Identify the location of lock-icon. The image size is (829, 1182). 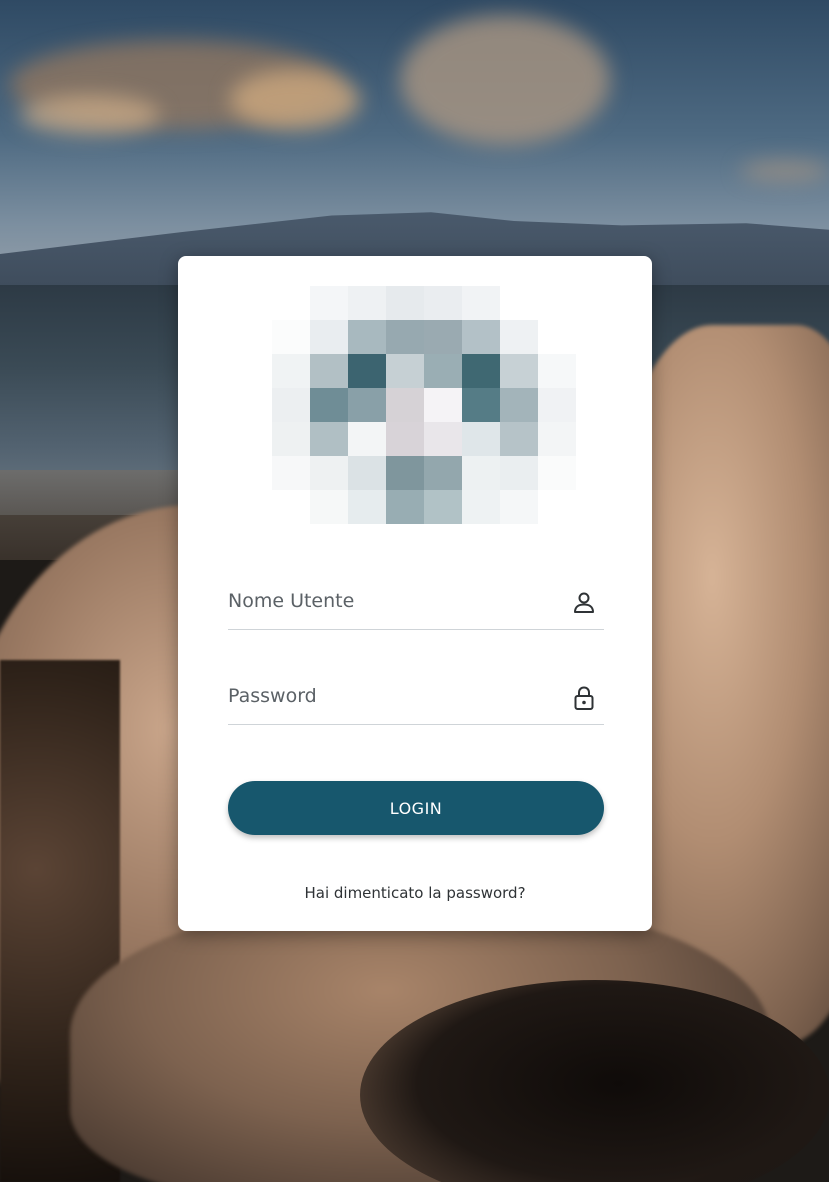
(584, 698).